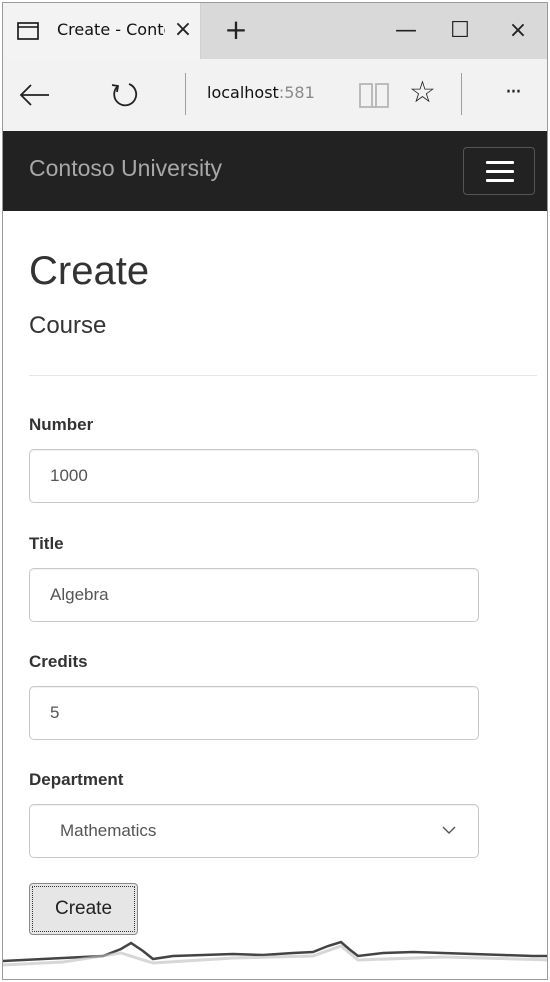 The height and width of the screenshot is (982, 550). What do you see at coordinates (254, 831) in the screenshot?
I see `department-select: Mathematics` at bounding box center [254, 831].